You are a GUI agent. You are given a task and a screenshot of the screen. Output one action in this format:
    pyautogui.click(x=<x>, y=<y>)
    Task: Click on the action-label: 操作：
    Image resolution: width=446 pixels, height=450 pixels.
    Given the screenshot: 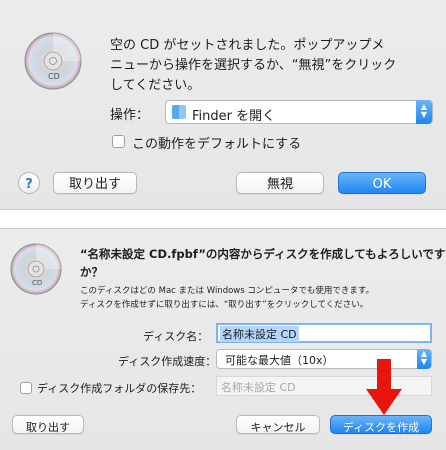 What is the action you would take?
    pyautogui.click(x=130, y=115)
    